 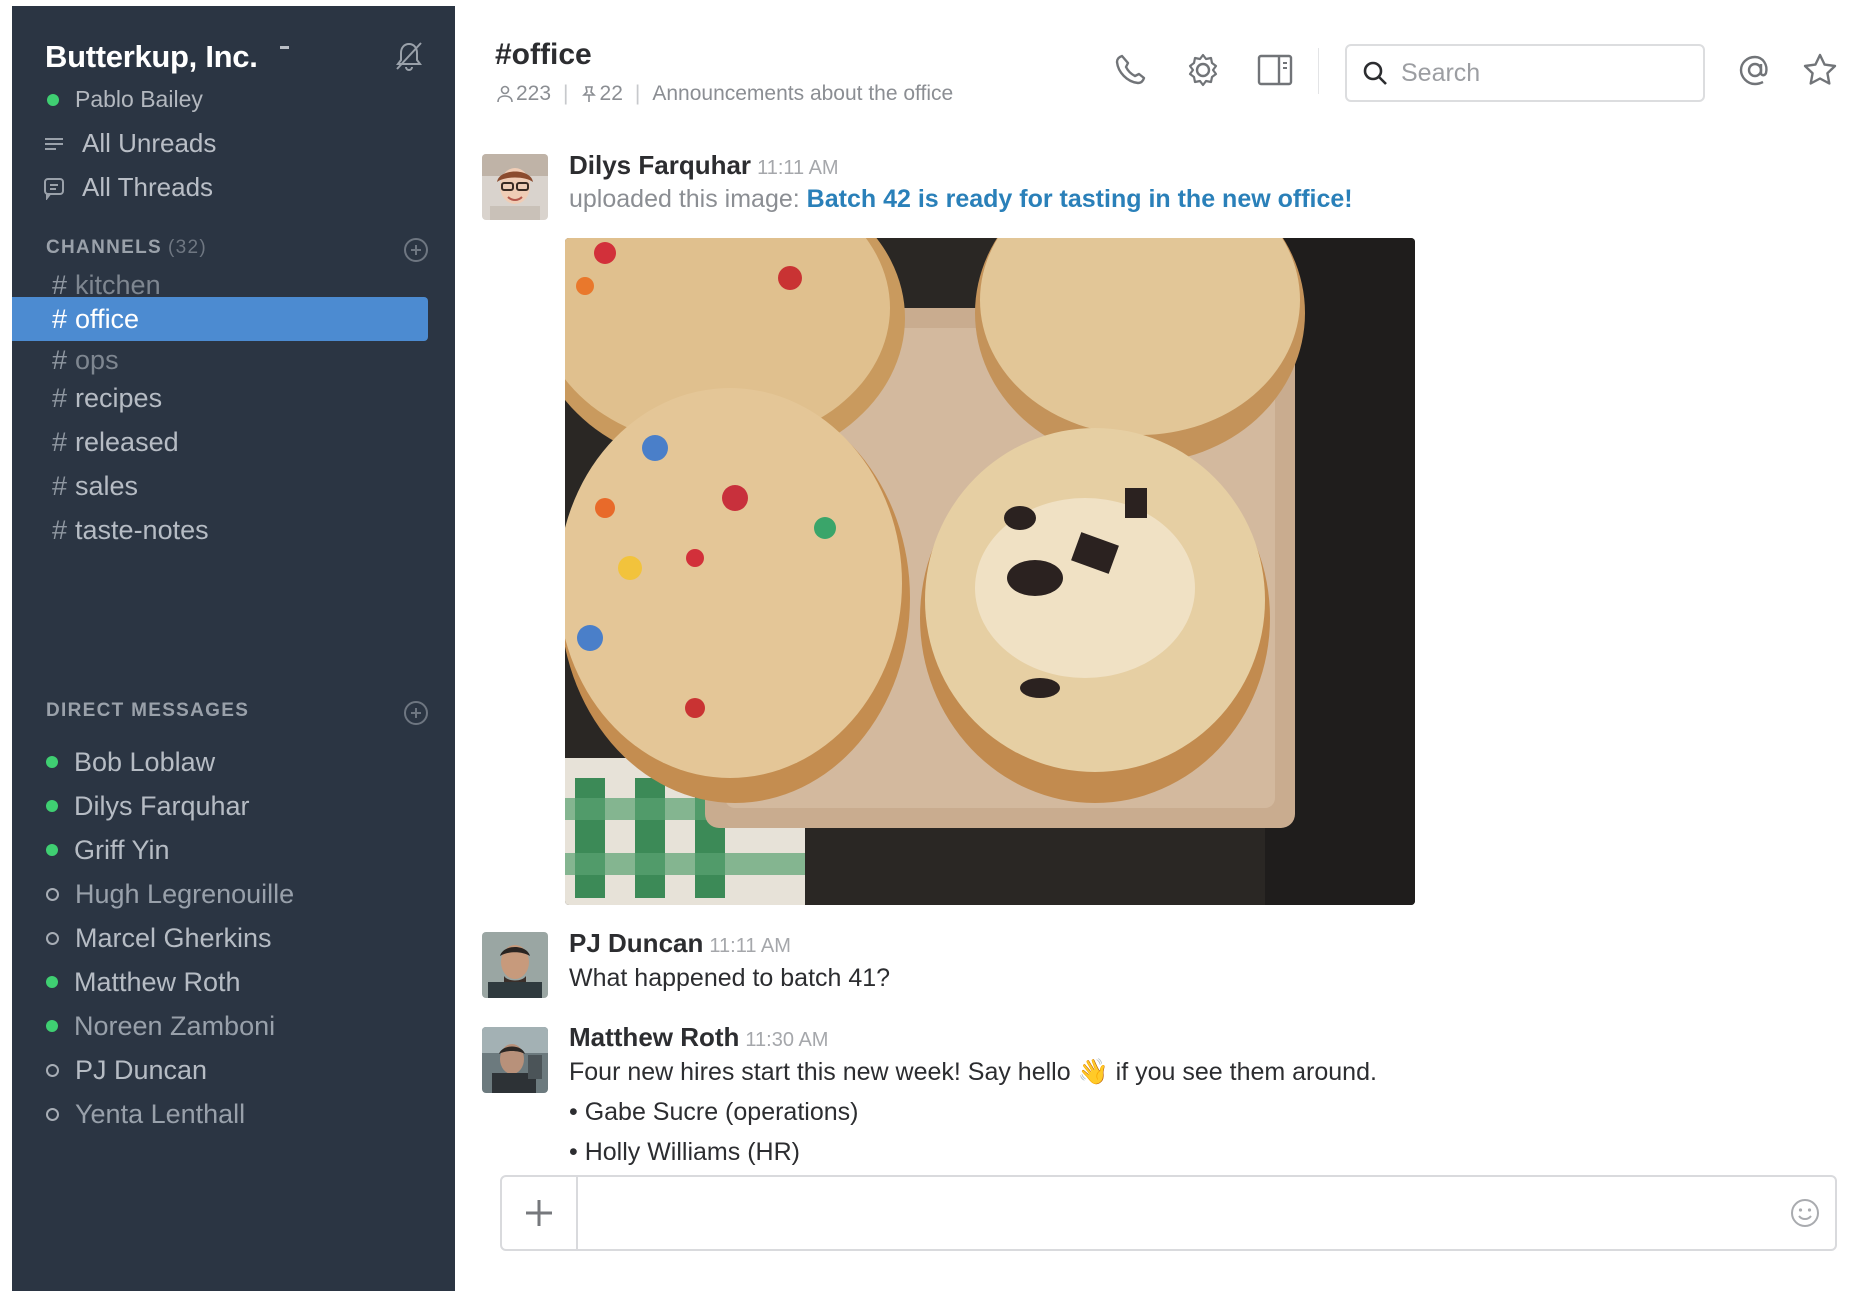 What do you see at coordinates (284, 47) in the screenshot?
I see `team-menu-caret-icon` at bounding box center [284, 47].